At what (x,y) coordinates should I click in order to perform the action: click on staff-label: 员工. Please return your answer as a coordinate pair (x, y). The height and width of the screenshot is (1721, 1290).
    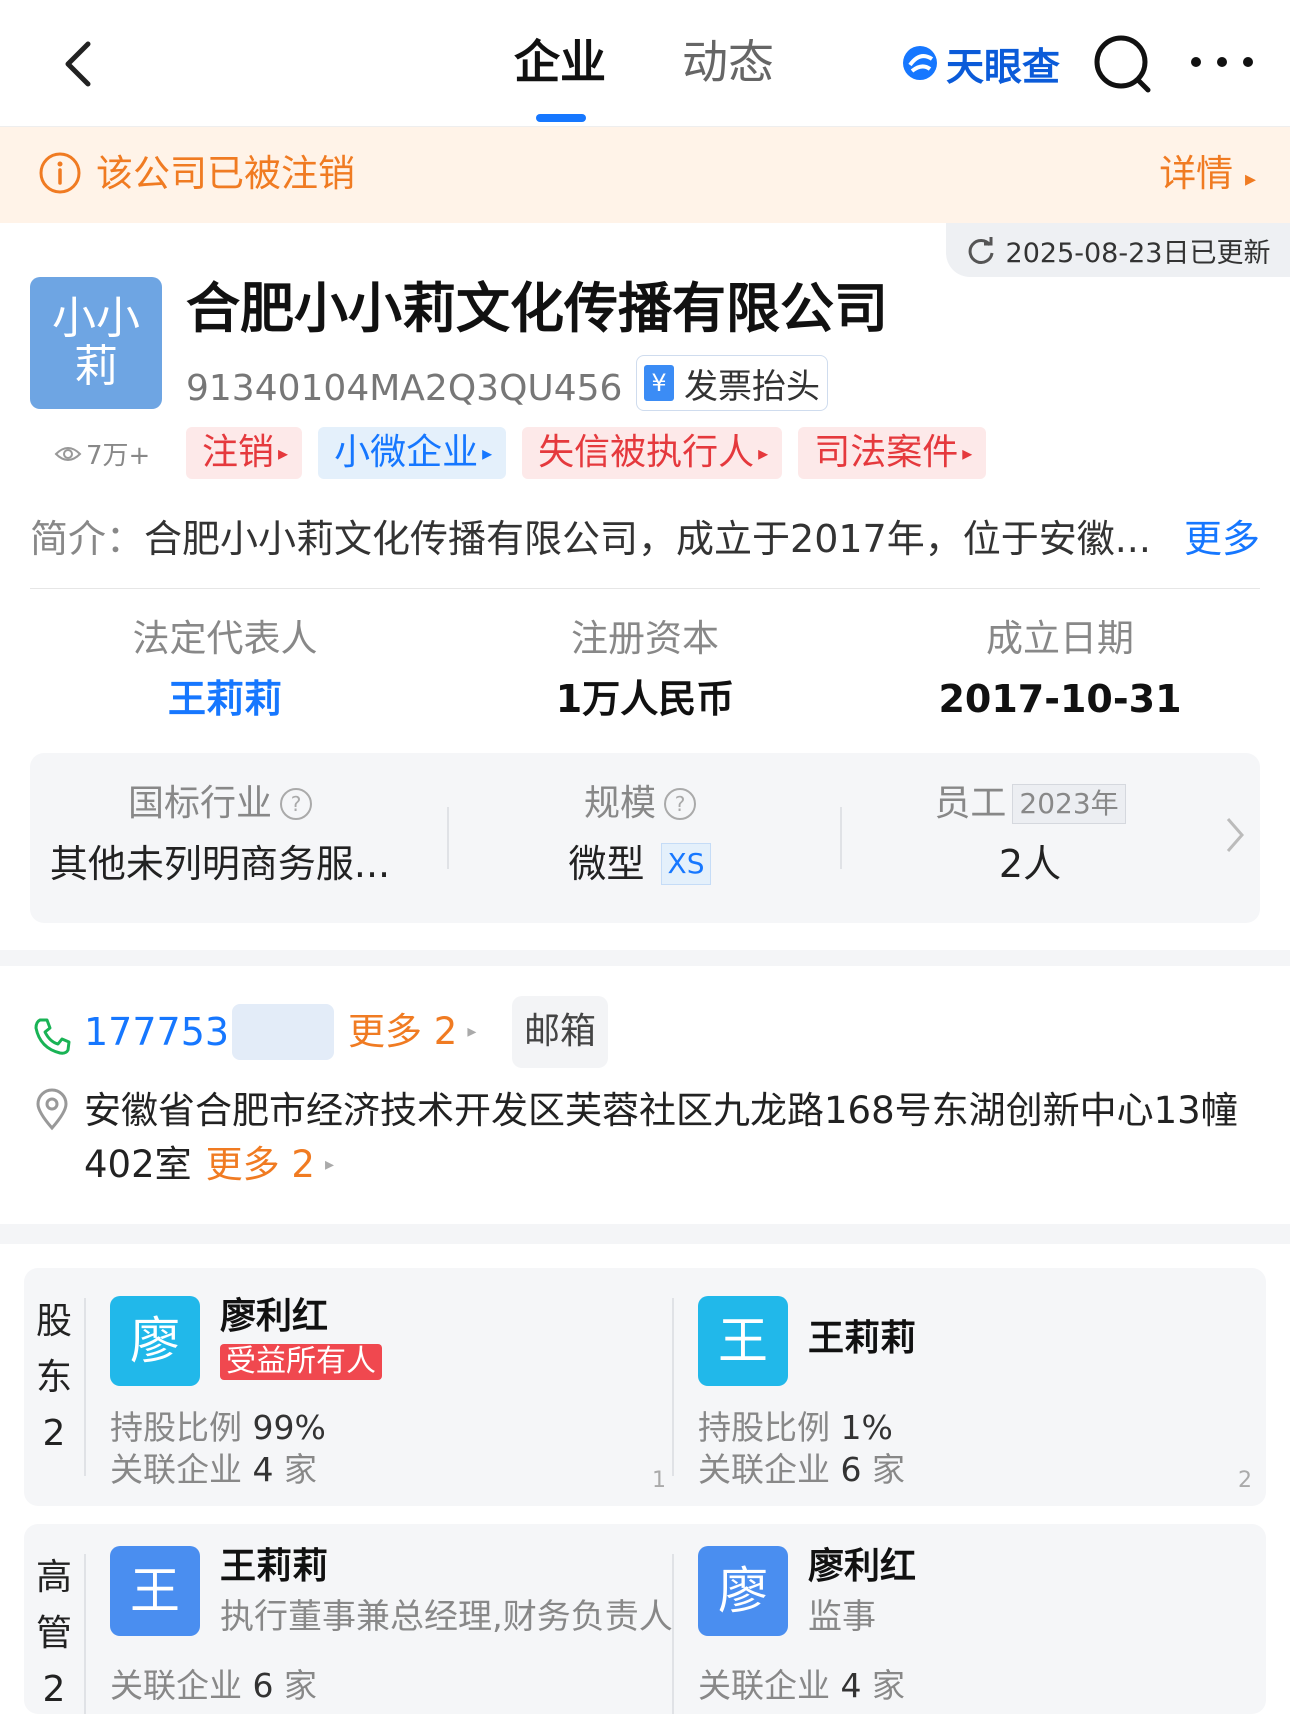
    Looking at the image, I should click on (970, 803).